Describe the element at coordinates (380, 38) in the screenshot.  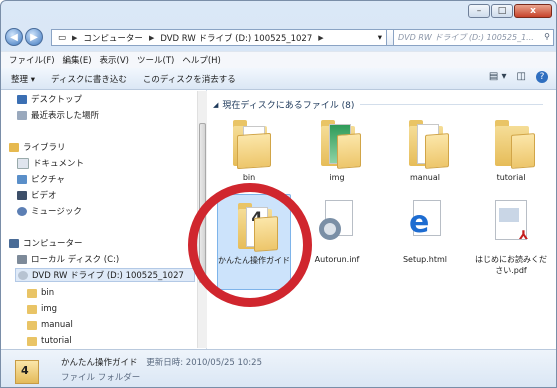
I see `address-dropdown-icon: ▾` at that location.